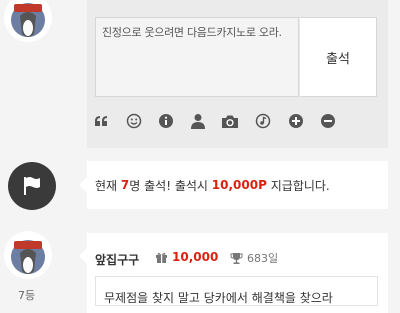  I want to click on notice-suffix: 지급합니다., so click(300, 185).